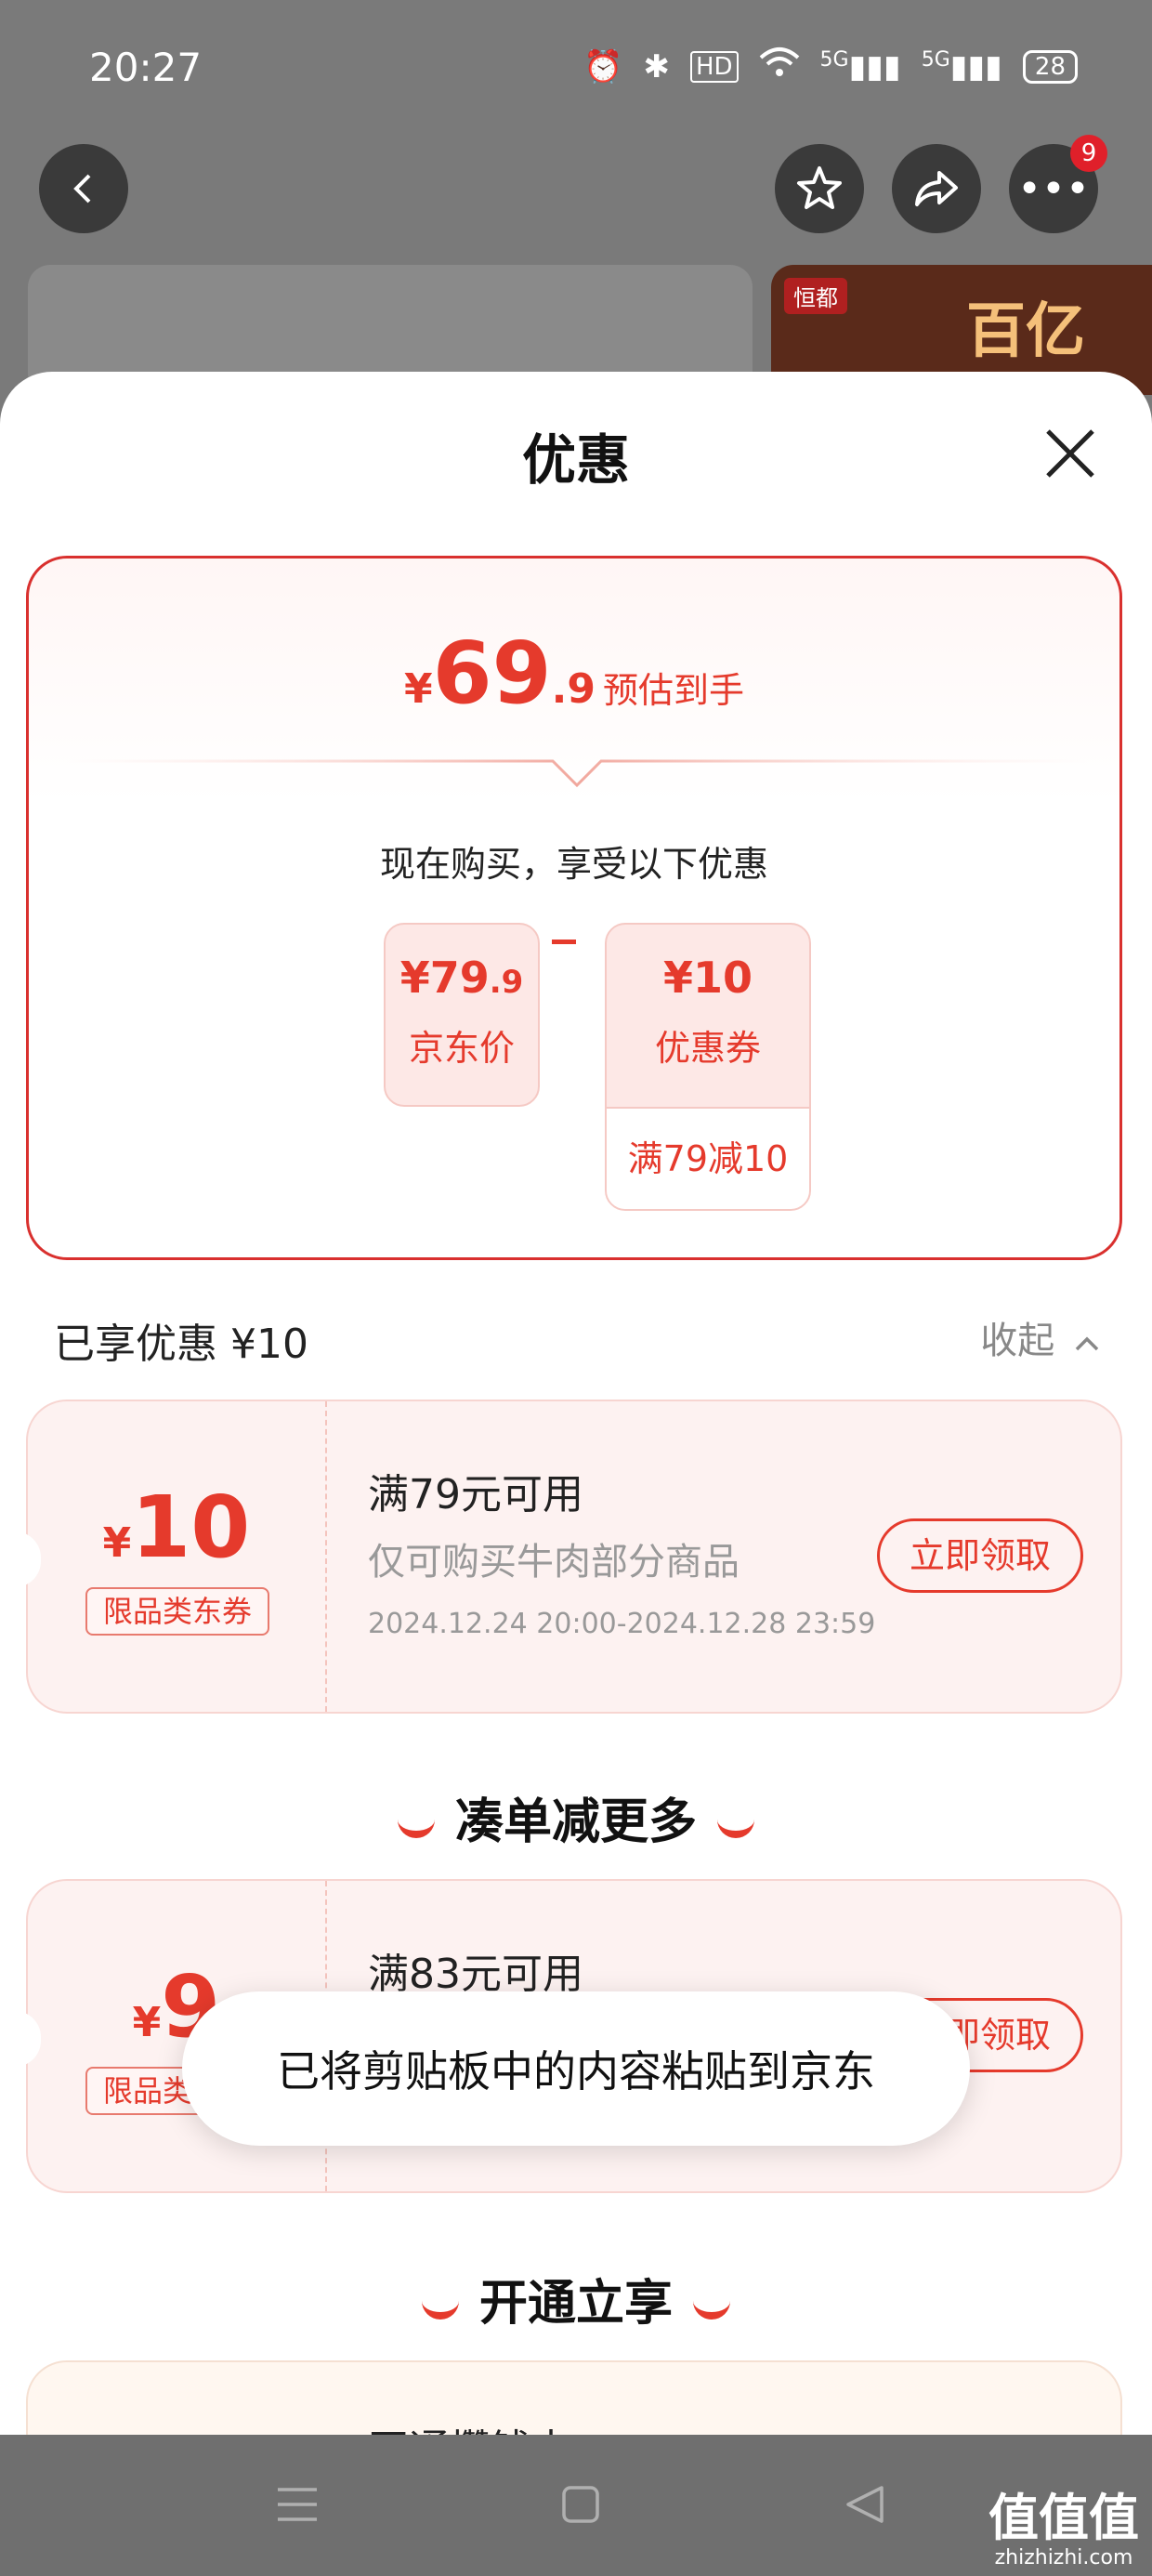 Image resolution: width=1152 pixels, height=2576 pixels. What do you see at coordinates (714, 66) in the screenshot?
I see `hd-label: HD` at bounding box center [714, 66].